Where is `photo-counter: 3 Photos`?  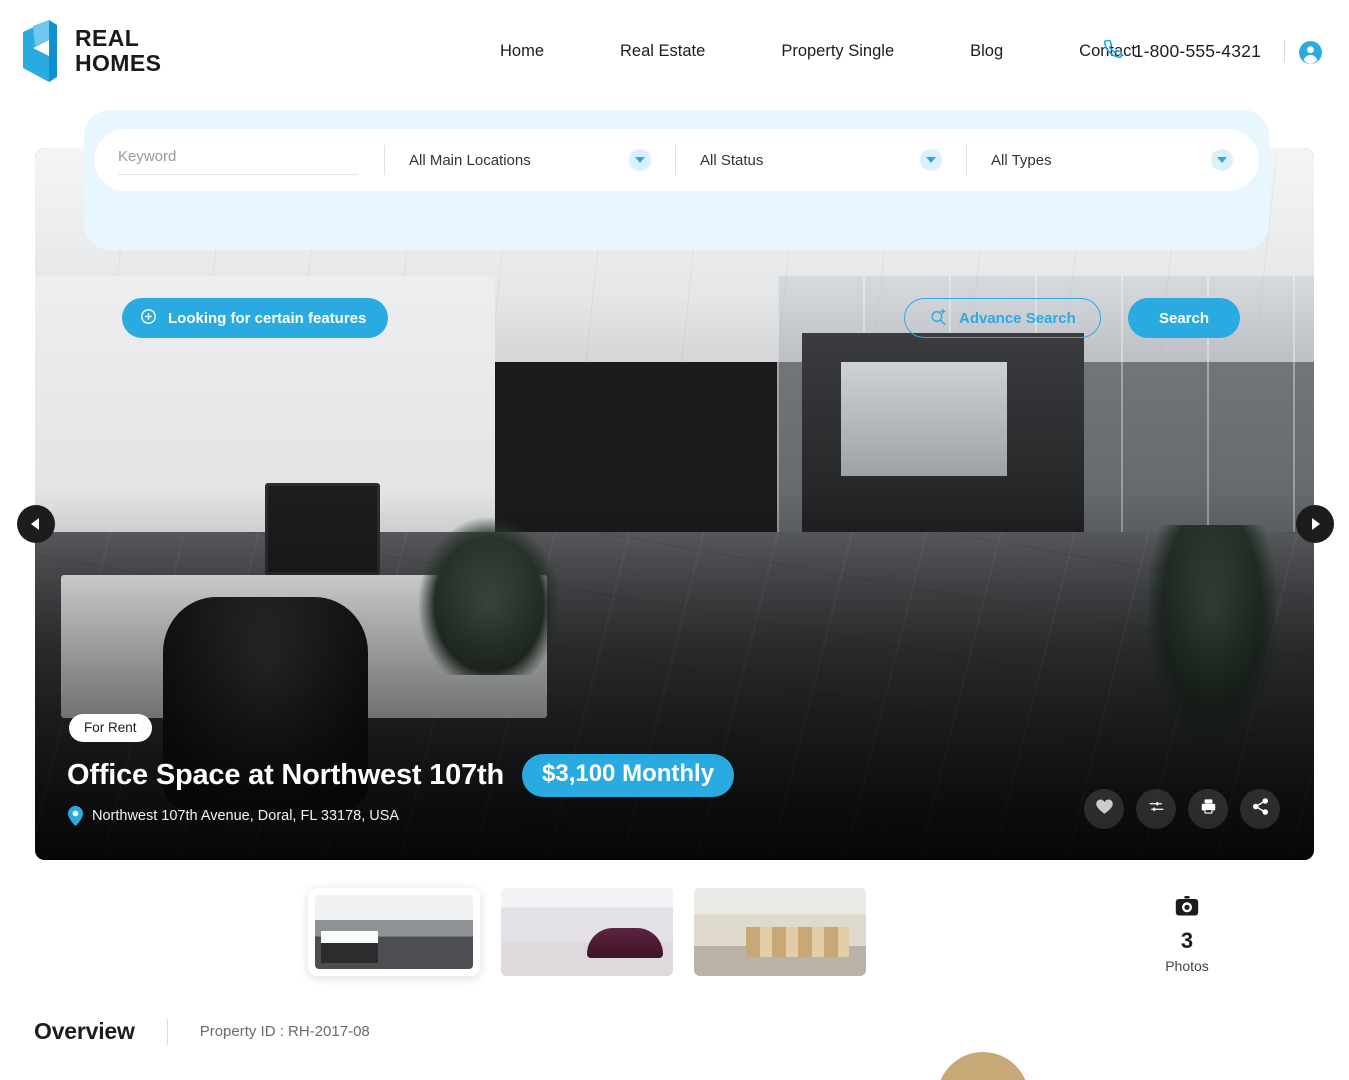 photo-counter: 3 Photos is located at coordinates (1187, 935).